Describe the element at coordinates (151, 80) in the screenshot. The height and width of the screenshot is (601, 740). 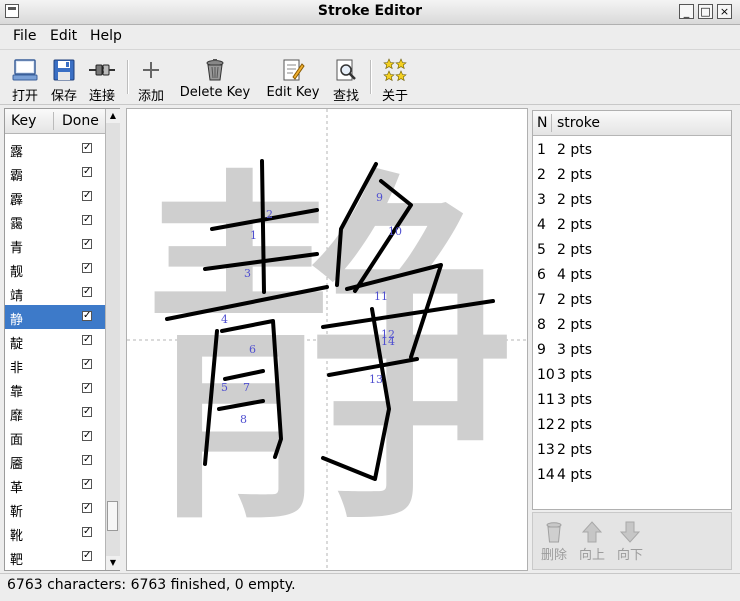
I see `add-button: 添加` at that location.